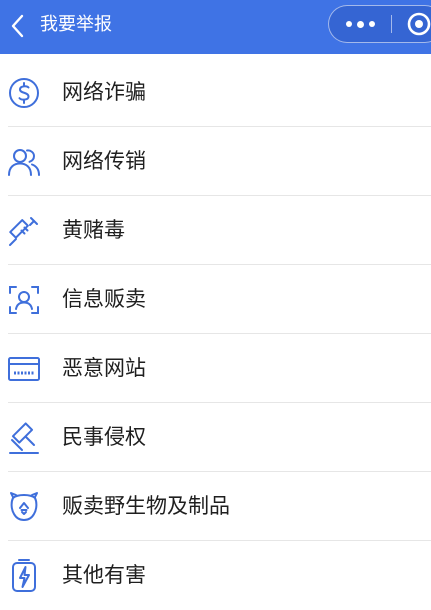 The image size is (431, 610). I want to click on list-item-porn-gambling-drugs: 黄赌毒, so click(215, 230).